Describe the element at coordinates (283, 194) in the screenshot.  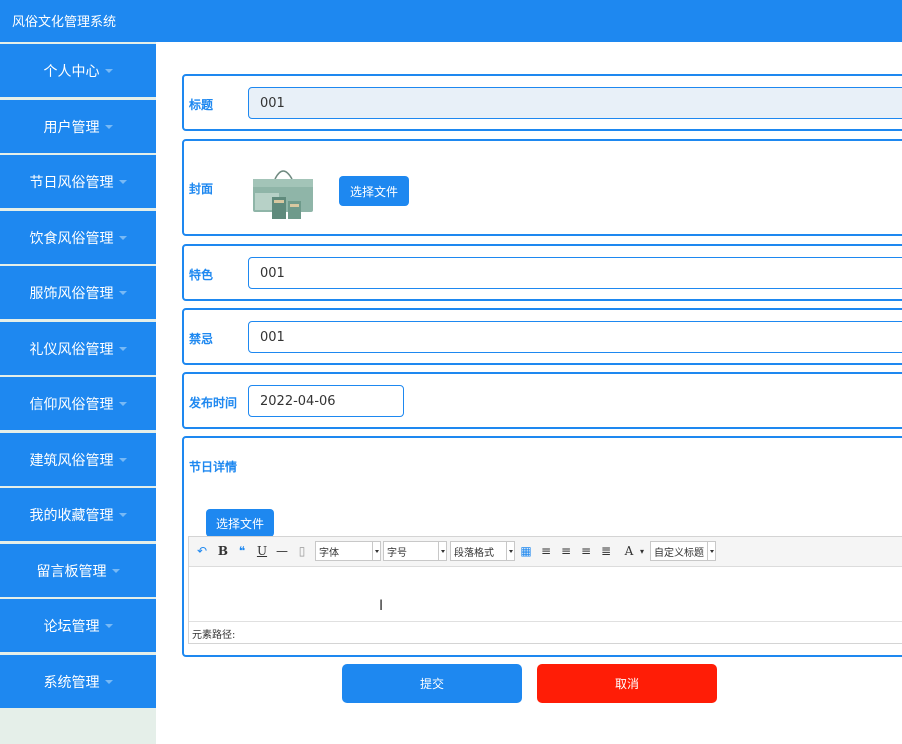
I see `cover-image` at that location.